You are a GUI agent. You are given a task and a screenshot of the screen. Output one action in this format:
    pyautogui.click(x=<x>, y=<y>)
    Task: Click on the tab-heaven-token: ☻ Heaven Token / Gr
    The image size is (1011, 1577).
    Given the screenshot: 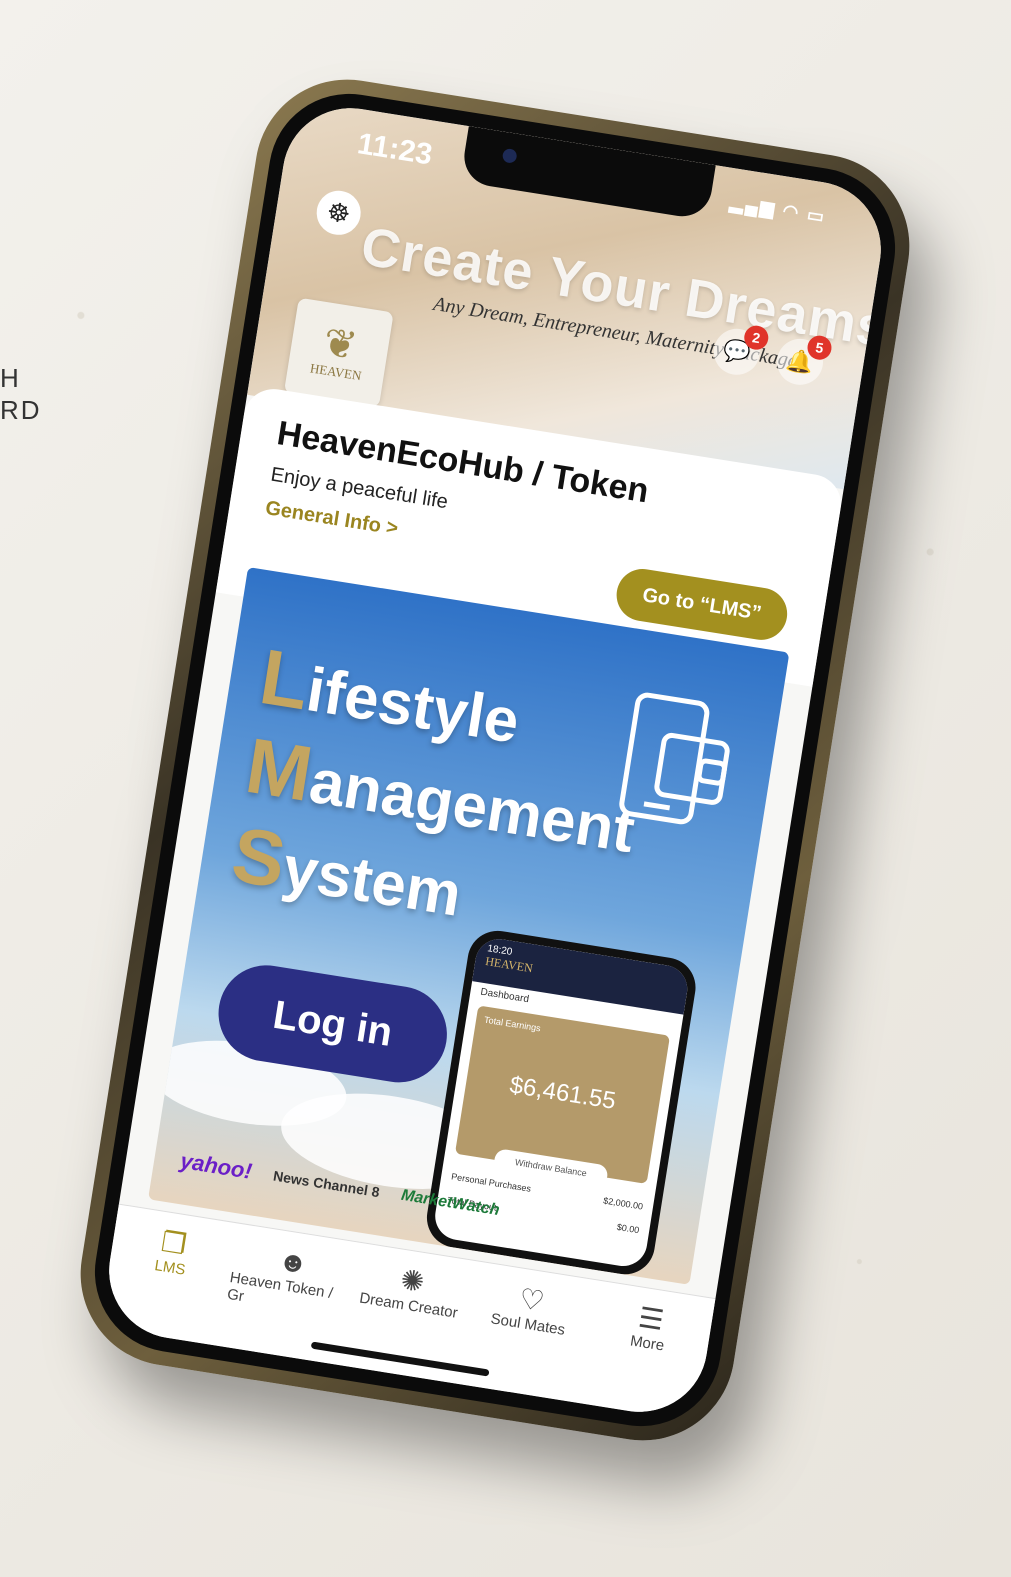 What is the action you would take?
    pyautogui.click(x=290, y=1279)
    